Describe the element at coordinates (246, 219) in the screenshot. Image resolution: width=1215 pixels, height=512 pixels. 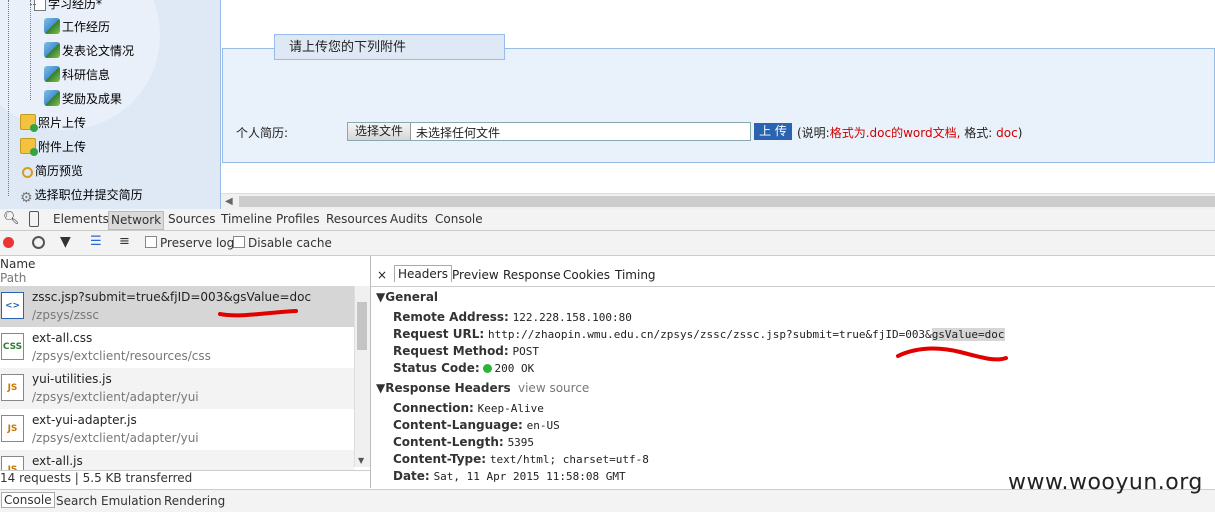
I see `tab-timeline: Timeline` at that location.